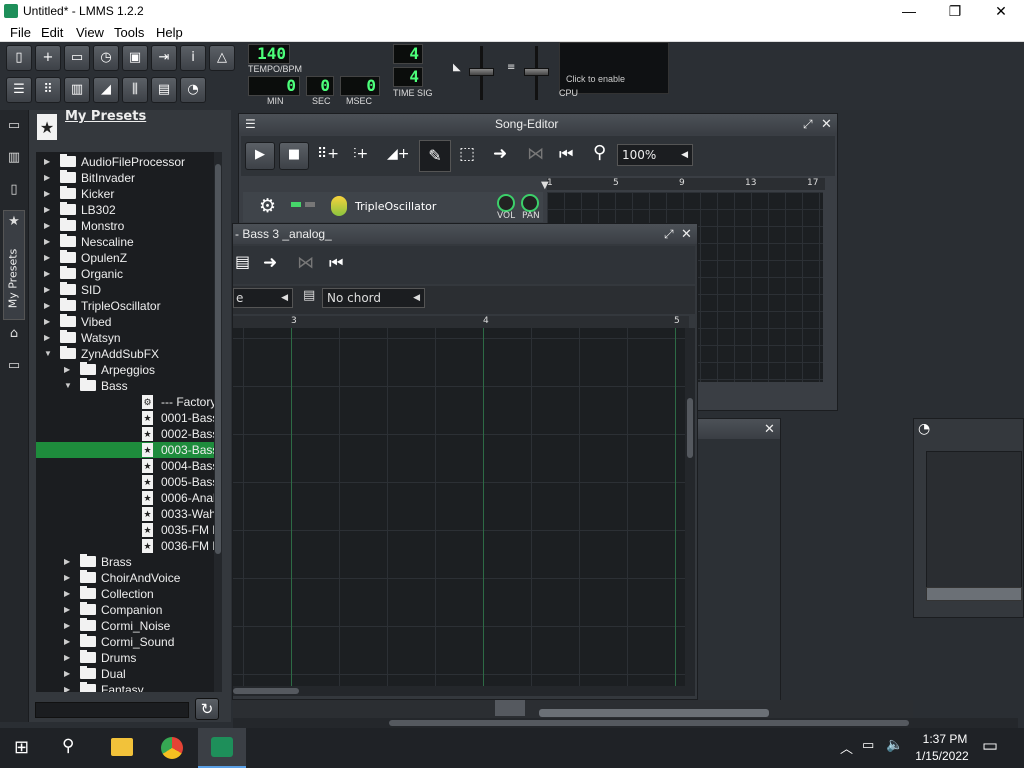 This screenshot has height=768, width=1024. I want to click on file-explorer-icon, so click(122, 747).